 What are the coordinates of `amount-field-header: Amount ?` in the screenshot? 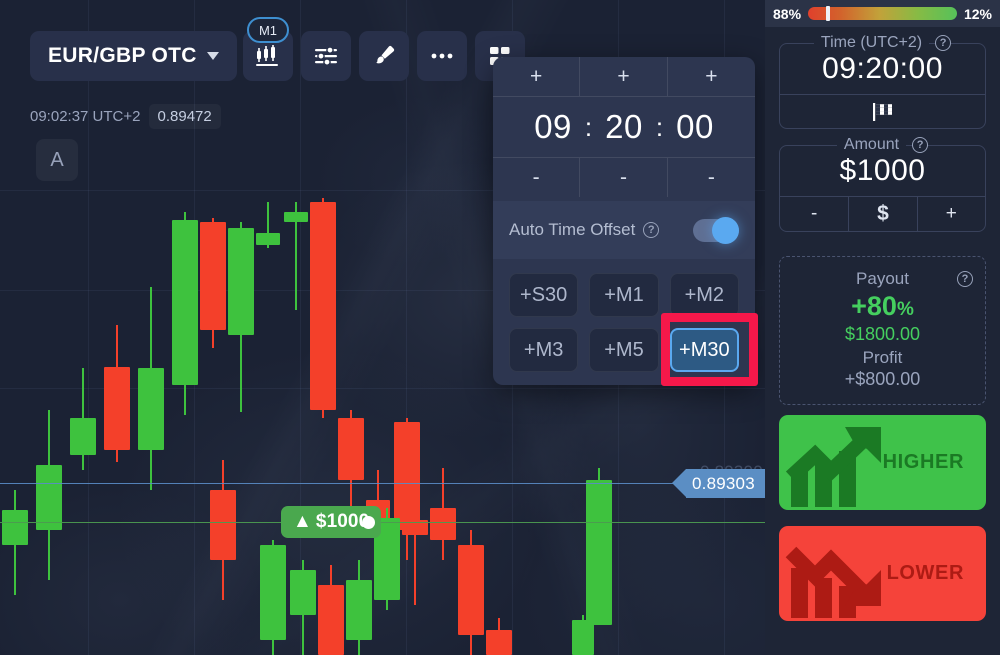 It's located at (882, 145).